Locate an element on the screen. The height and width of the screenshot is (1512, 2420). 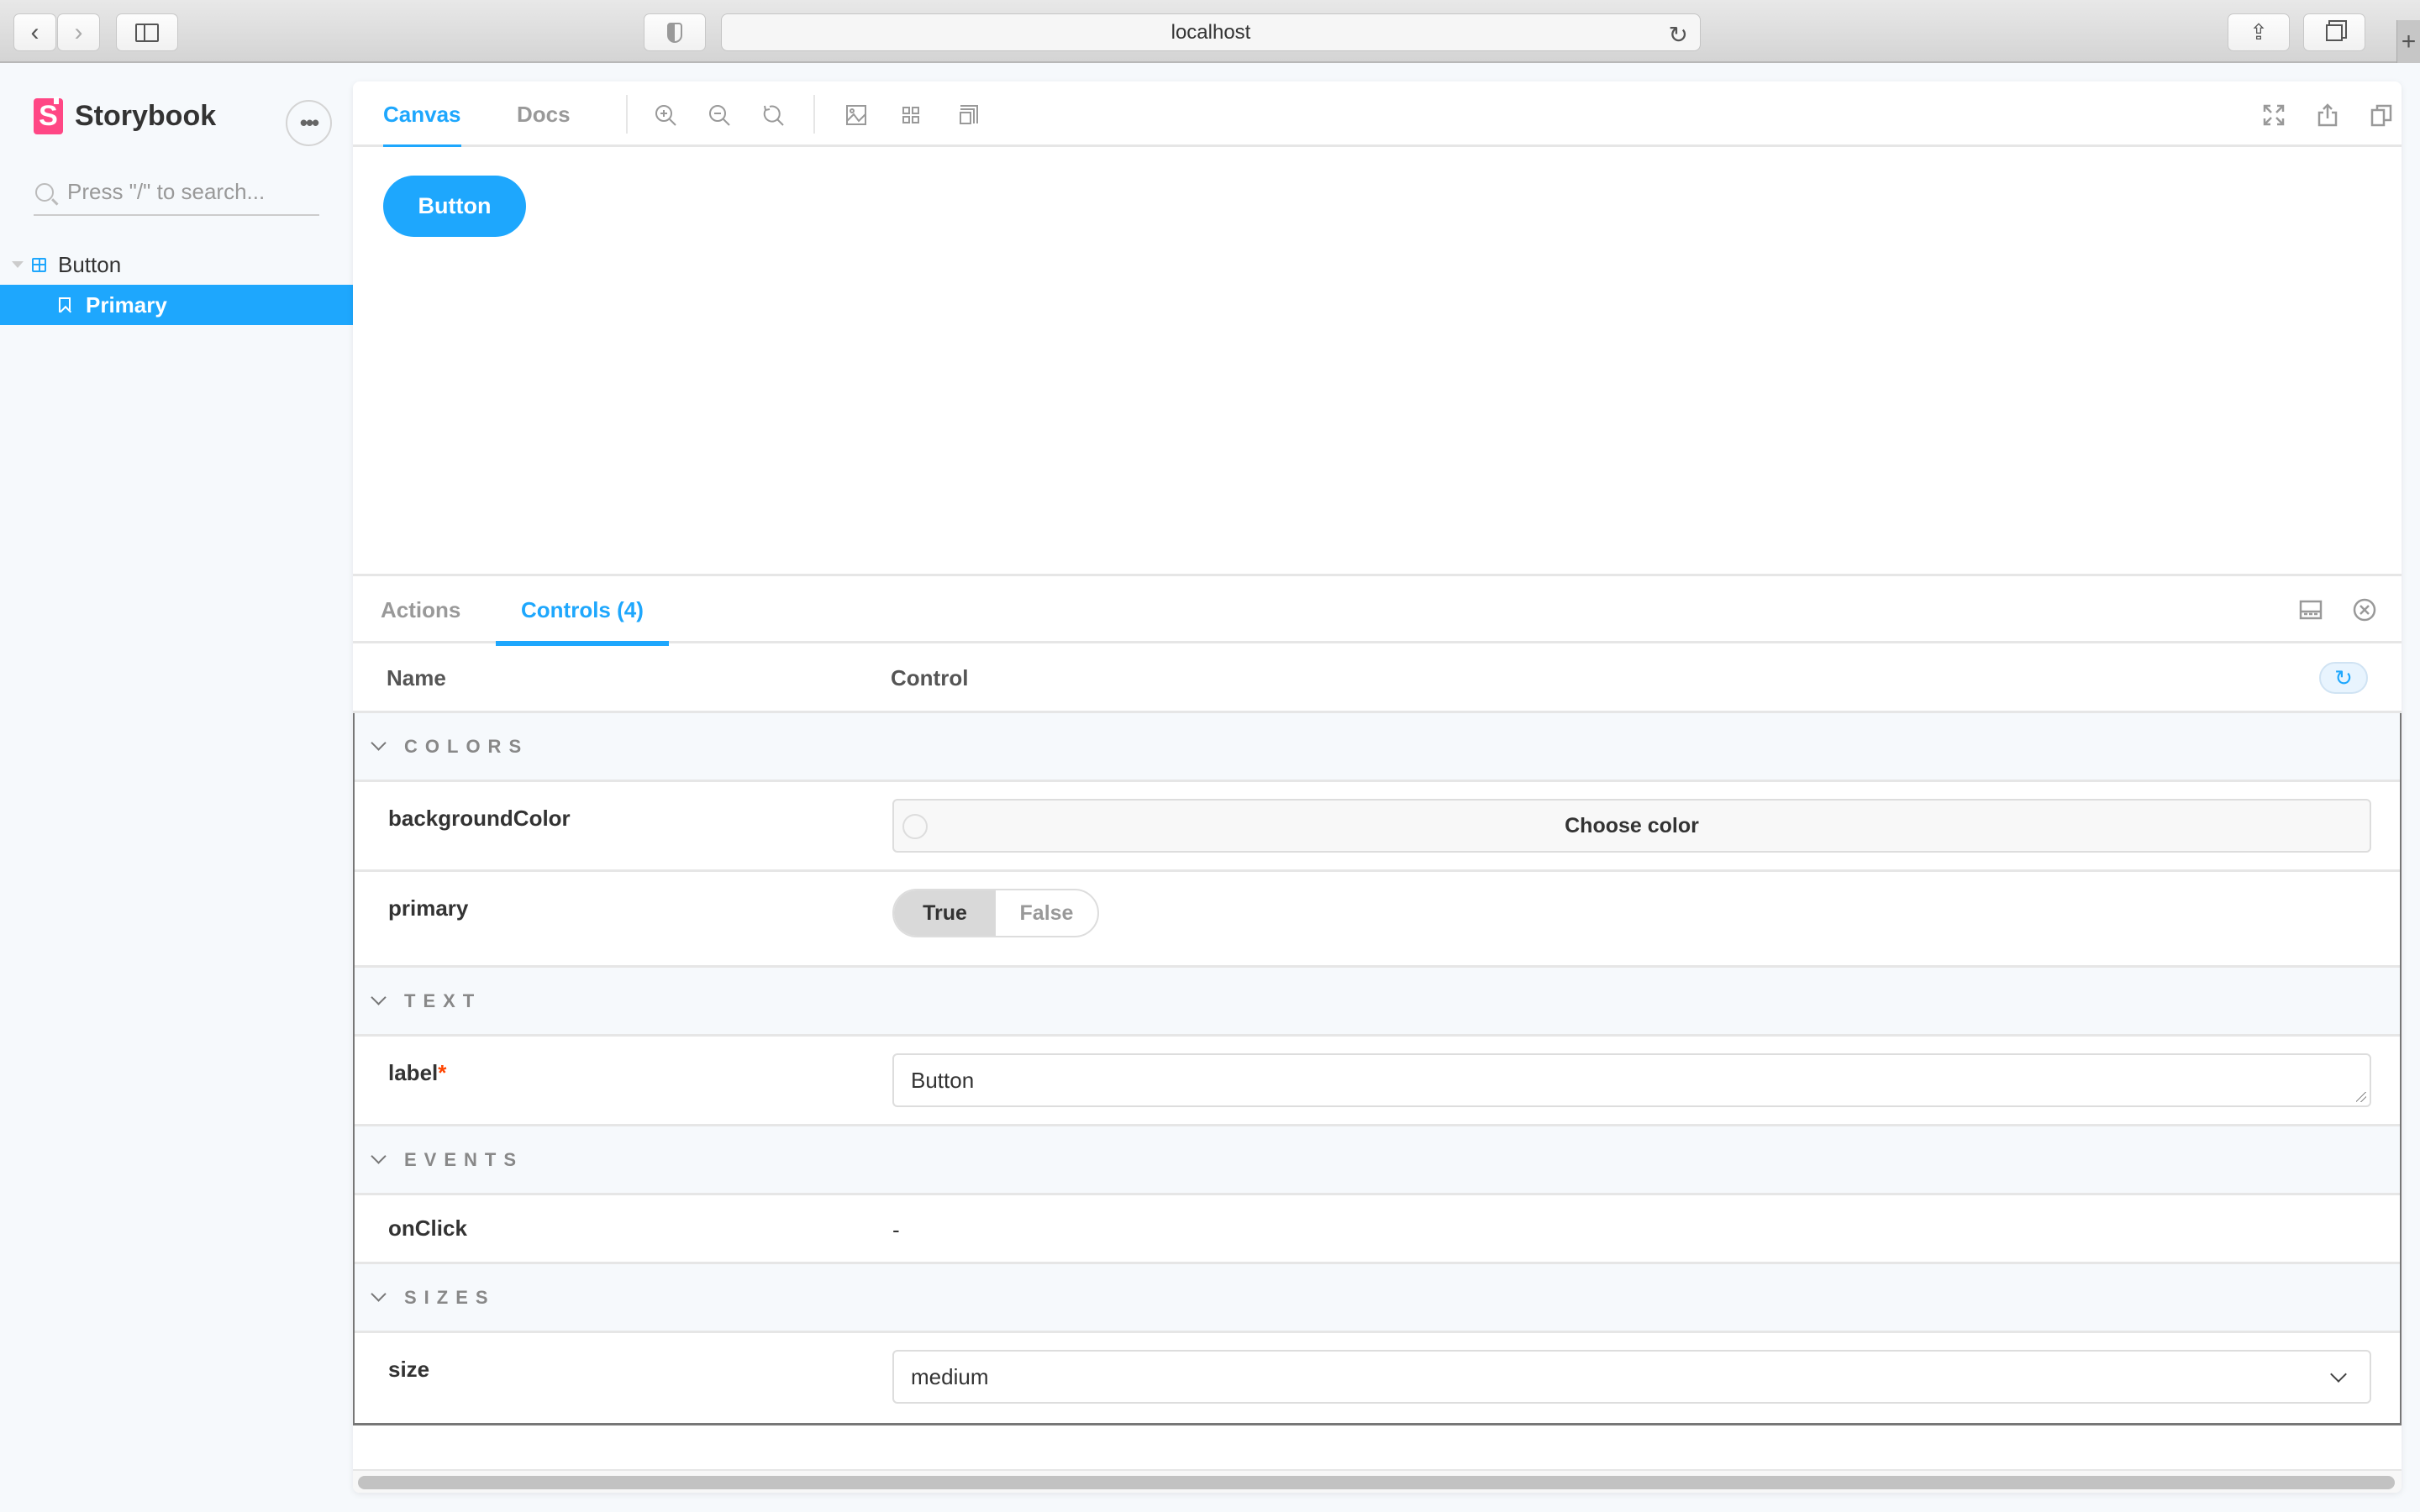
tabs-icon is located at coordinates (2334, 32).